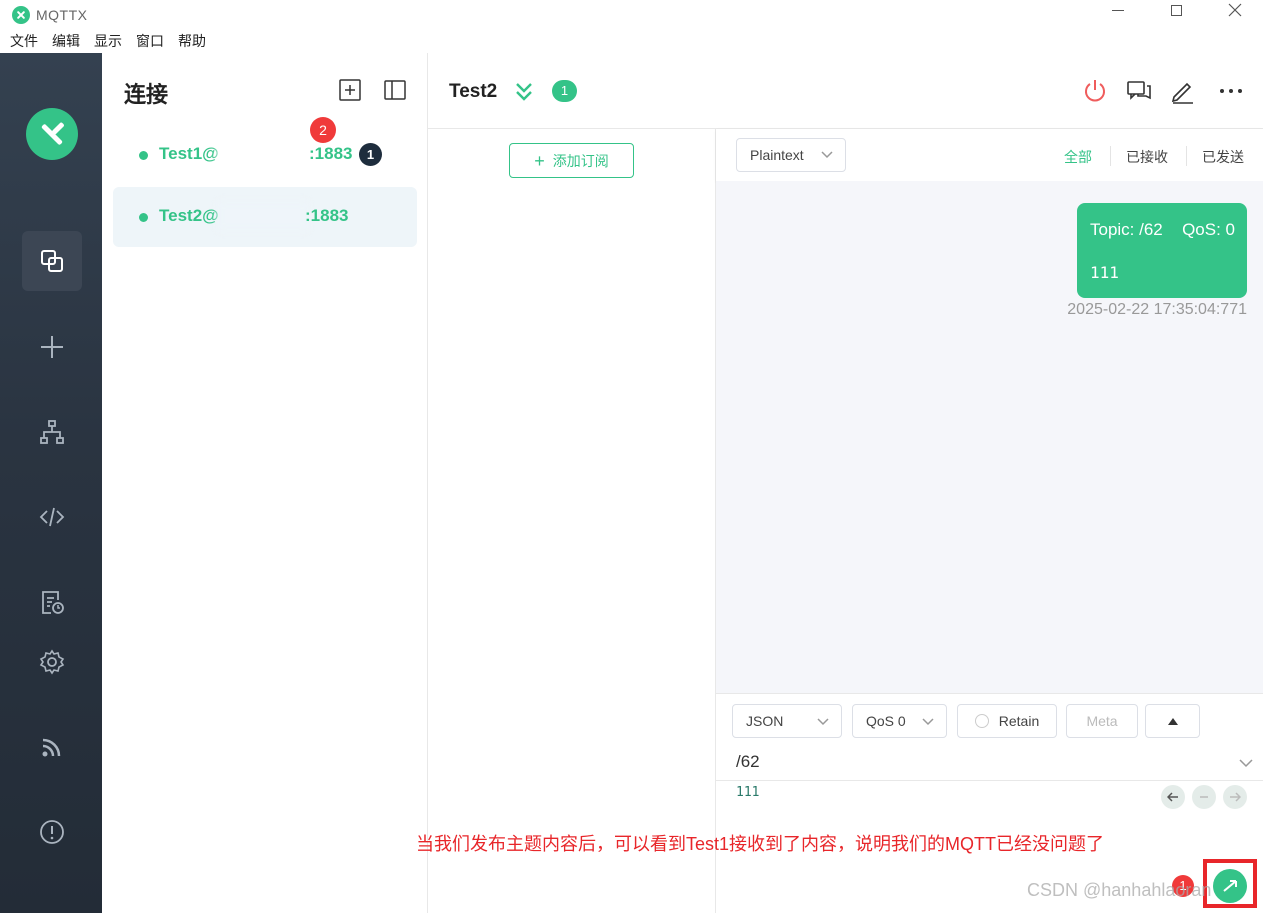 The image size is (1263, 913). I want to click on minus-icon, so click(1204, 797).